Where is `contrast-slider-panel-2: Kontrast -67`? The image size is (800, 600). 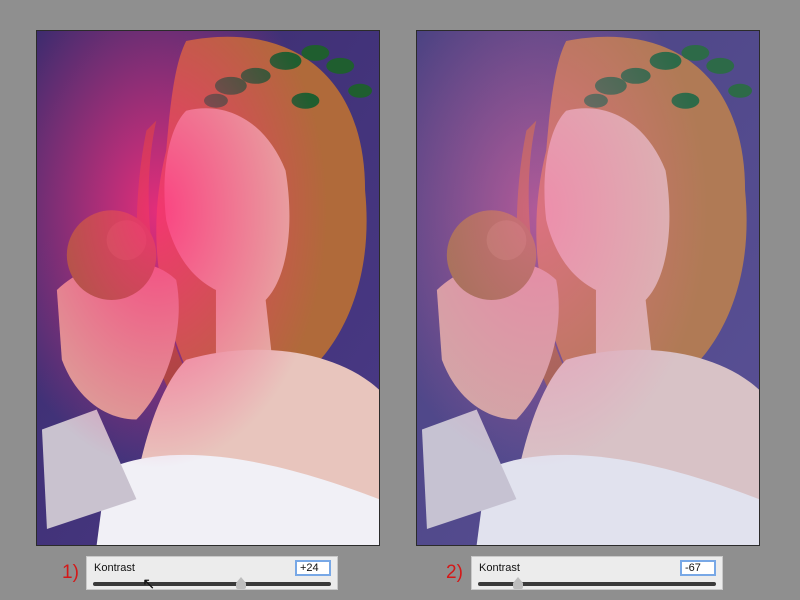
contrast-slider-panel-2: Kontrast -67 is located at coordinates (597, 573).